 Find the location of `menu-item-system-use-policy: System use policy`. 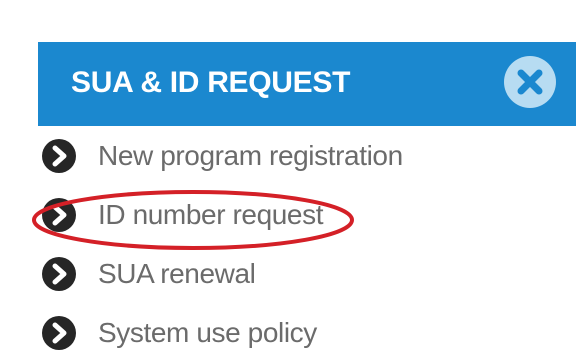

menu-item-system-use-policy: System use policy is located at coordinates (252, 331).